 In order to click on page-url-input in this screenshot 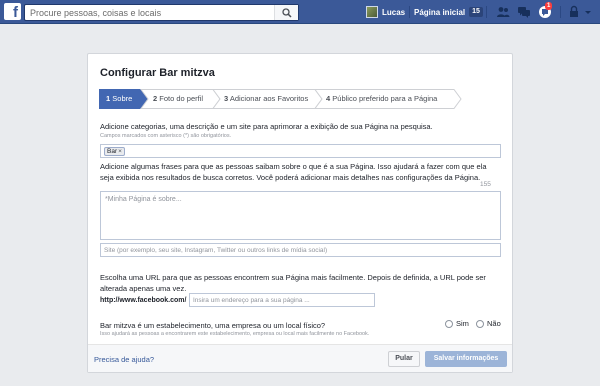, I will do `click(282, 300)`.